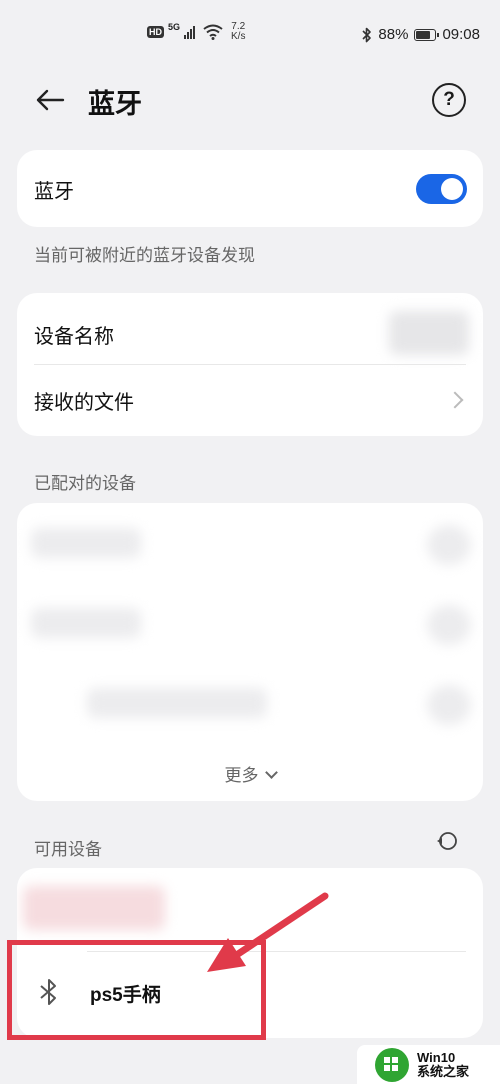 The width and height of the screenshot is (500, 1084). Describe the element at coordinates (429, 333) in the screenshot. I see `device-name-value-blurred` at that location.